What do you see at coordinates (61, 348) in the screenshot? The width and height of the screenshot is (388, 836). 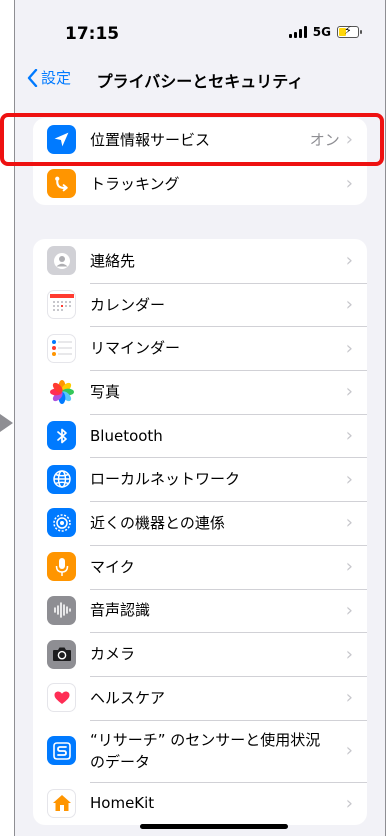 I see `reminders-icon` at bounding box center [61, 348].